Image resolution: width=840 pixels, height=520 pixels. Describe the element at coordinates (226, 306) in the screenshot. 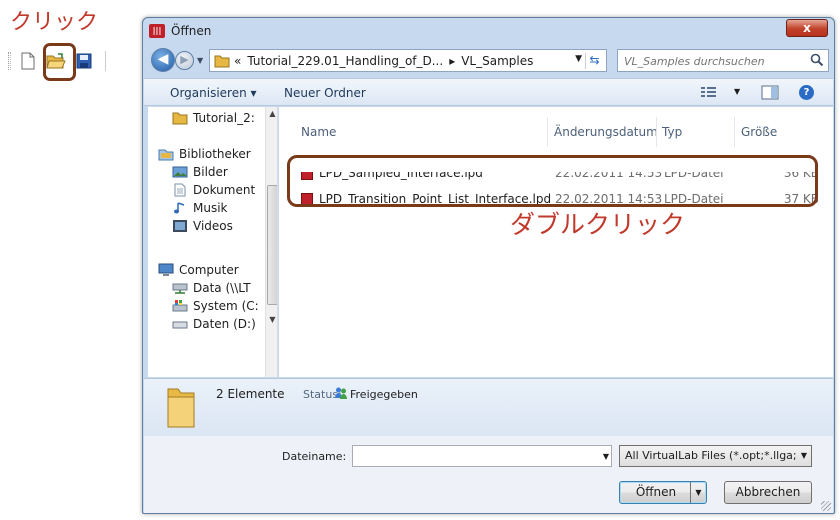

I see `nav-item-label: System (C:` at that location.